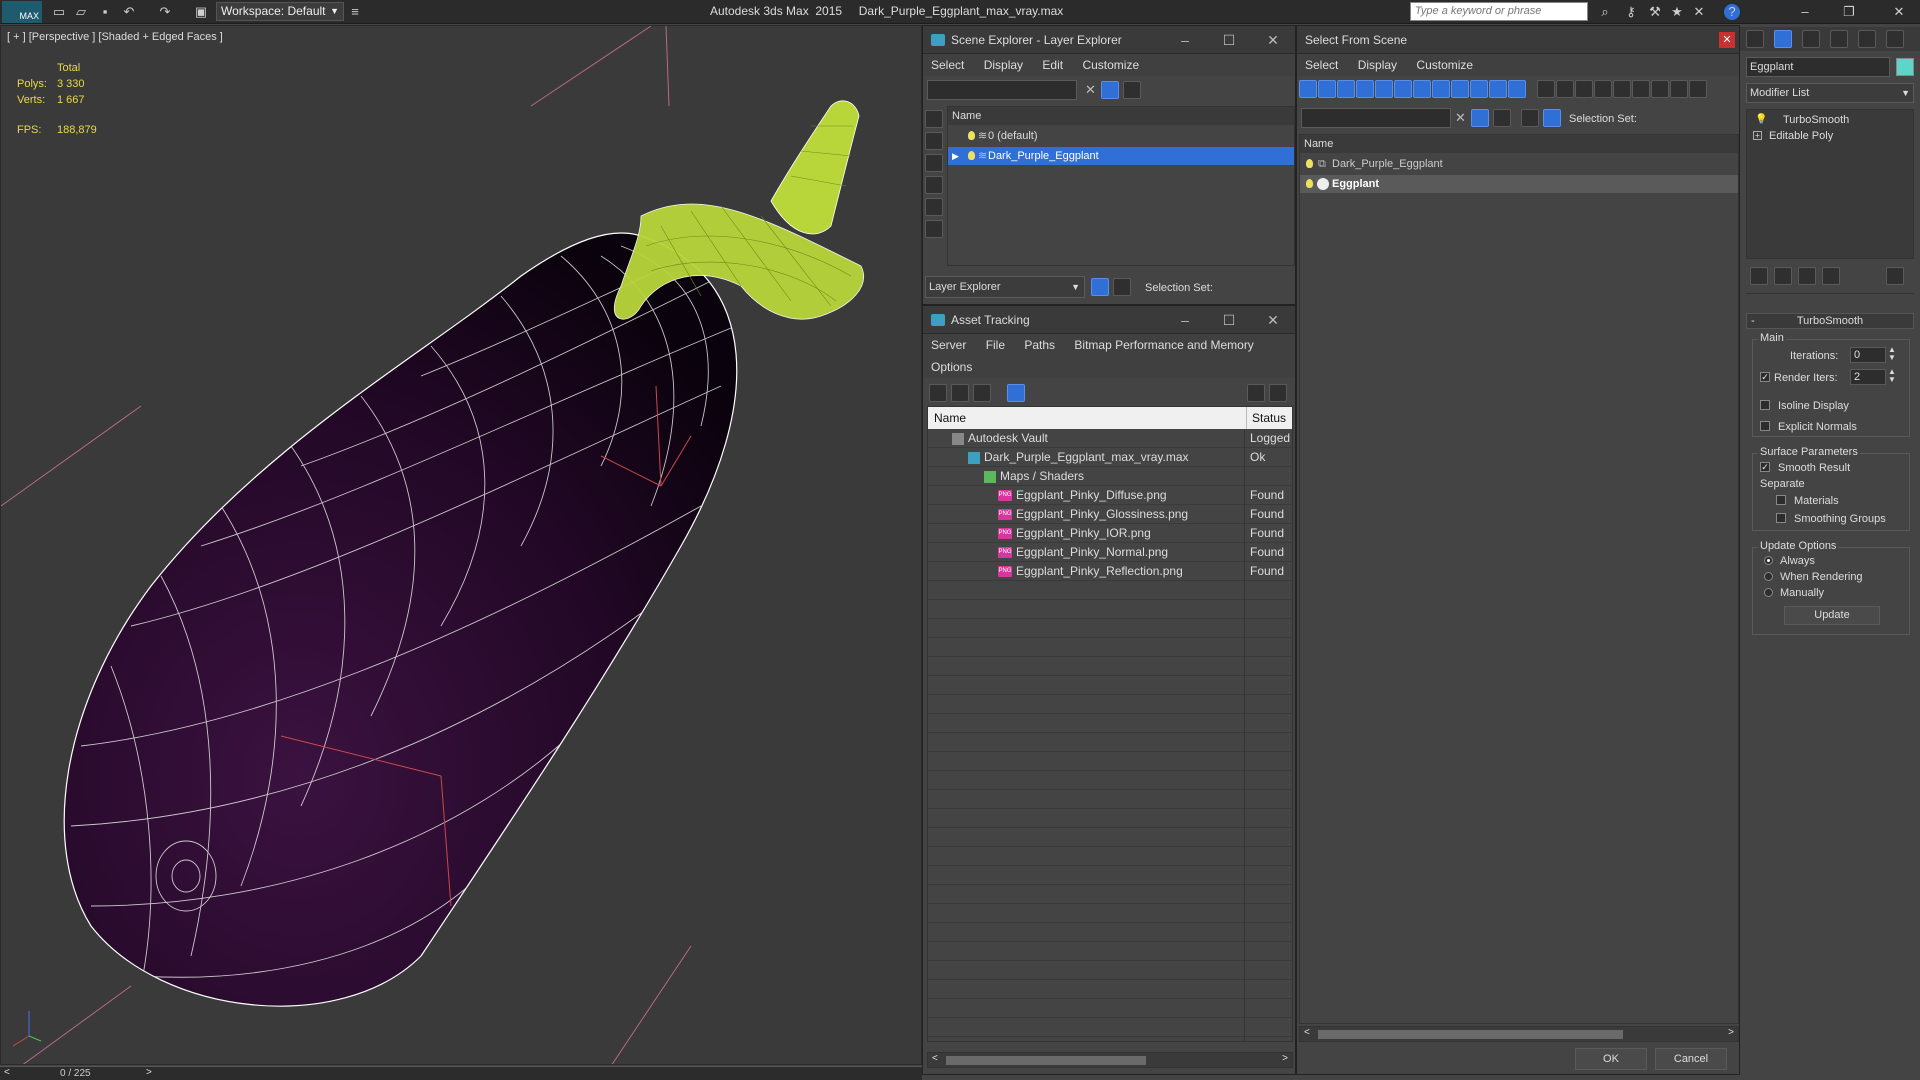  Describe the element at coordinates (1849, 12) in the screenshot. I see `restore-icon: ❐` at that location.